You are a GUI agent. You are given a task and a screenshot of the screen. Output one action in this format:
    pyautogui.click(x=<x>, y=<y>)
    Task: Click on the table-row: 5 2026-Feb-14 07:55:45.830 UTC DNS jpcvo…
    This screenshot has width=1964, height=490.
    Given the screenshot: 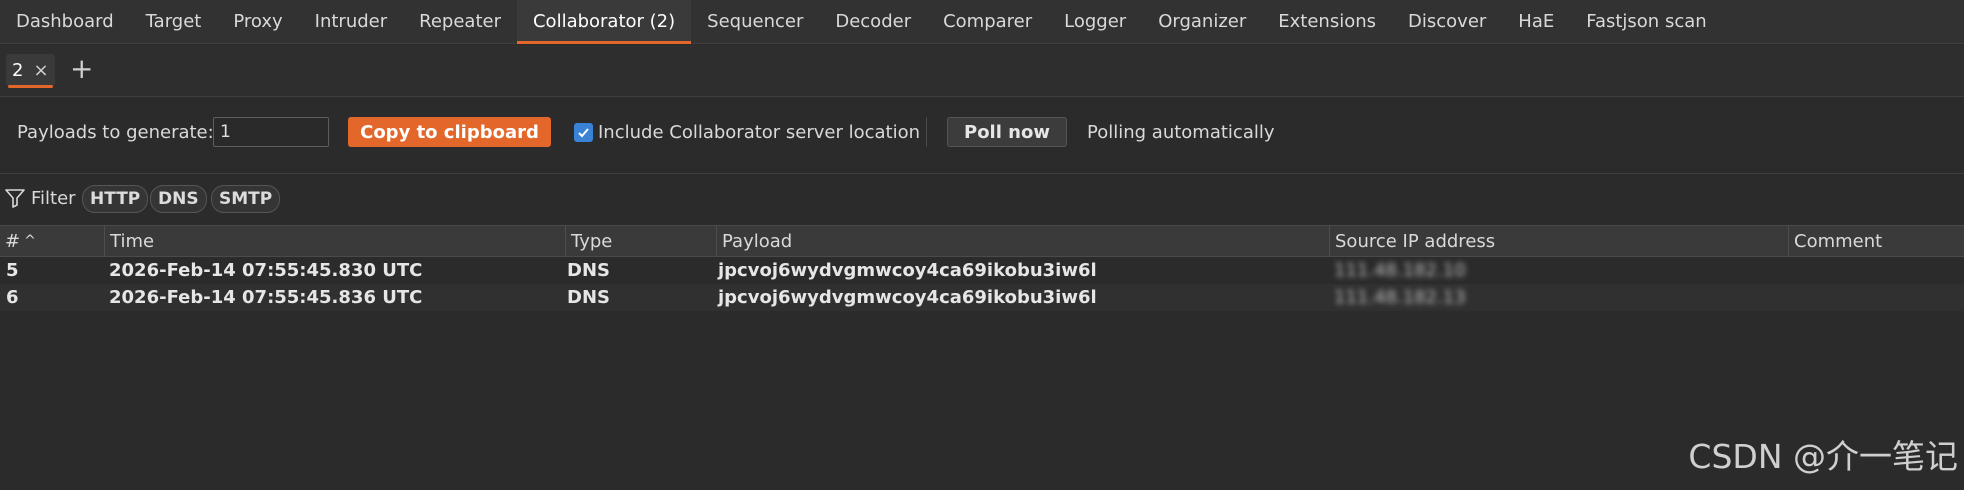 What is the action you would take?
    pyautogui.click(x=982, y=270)
    